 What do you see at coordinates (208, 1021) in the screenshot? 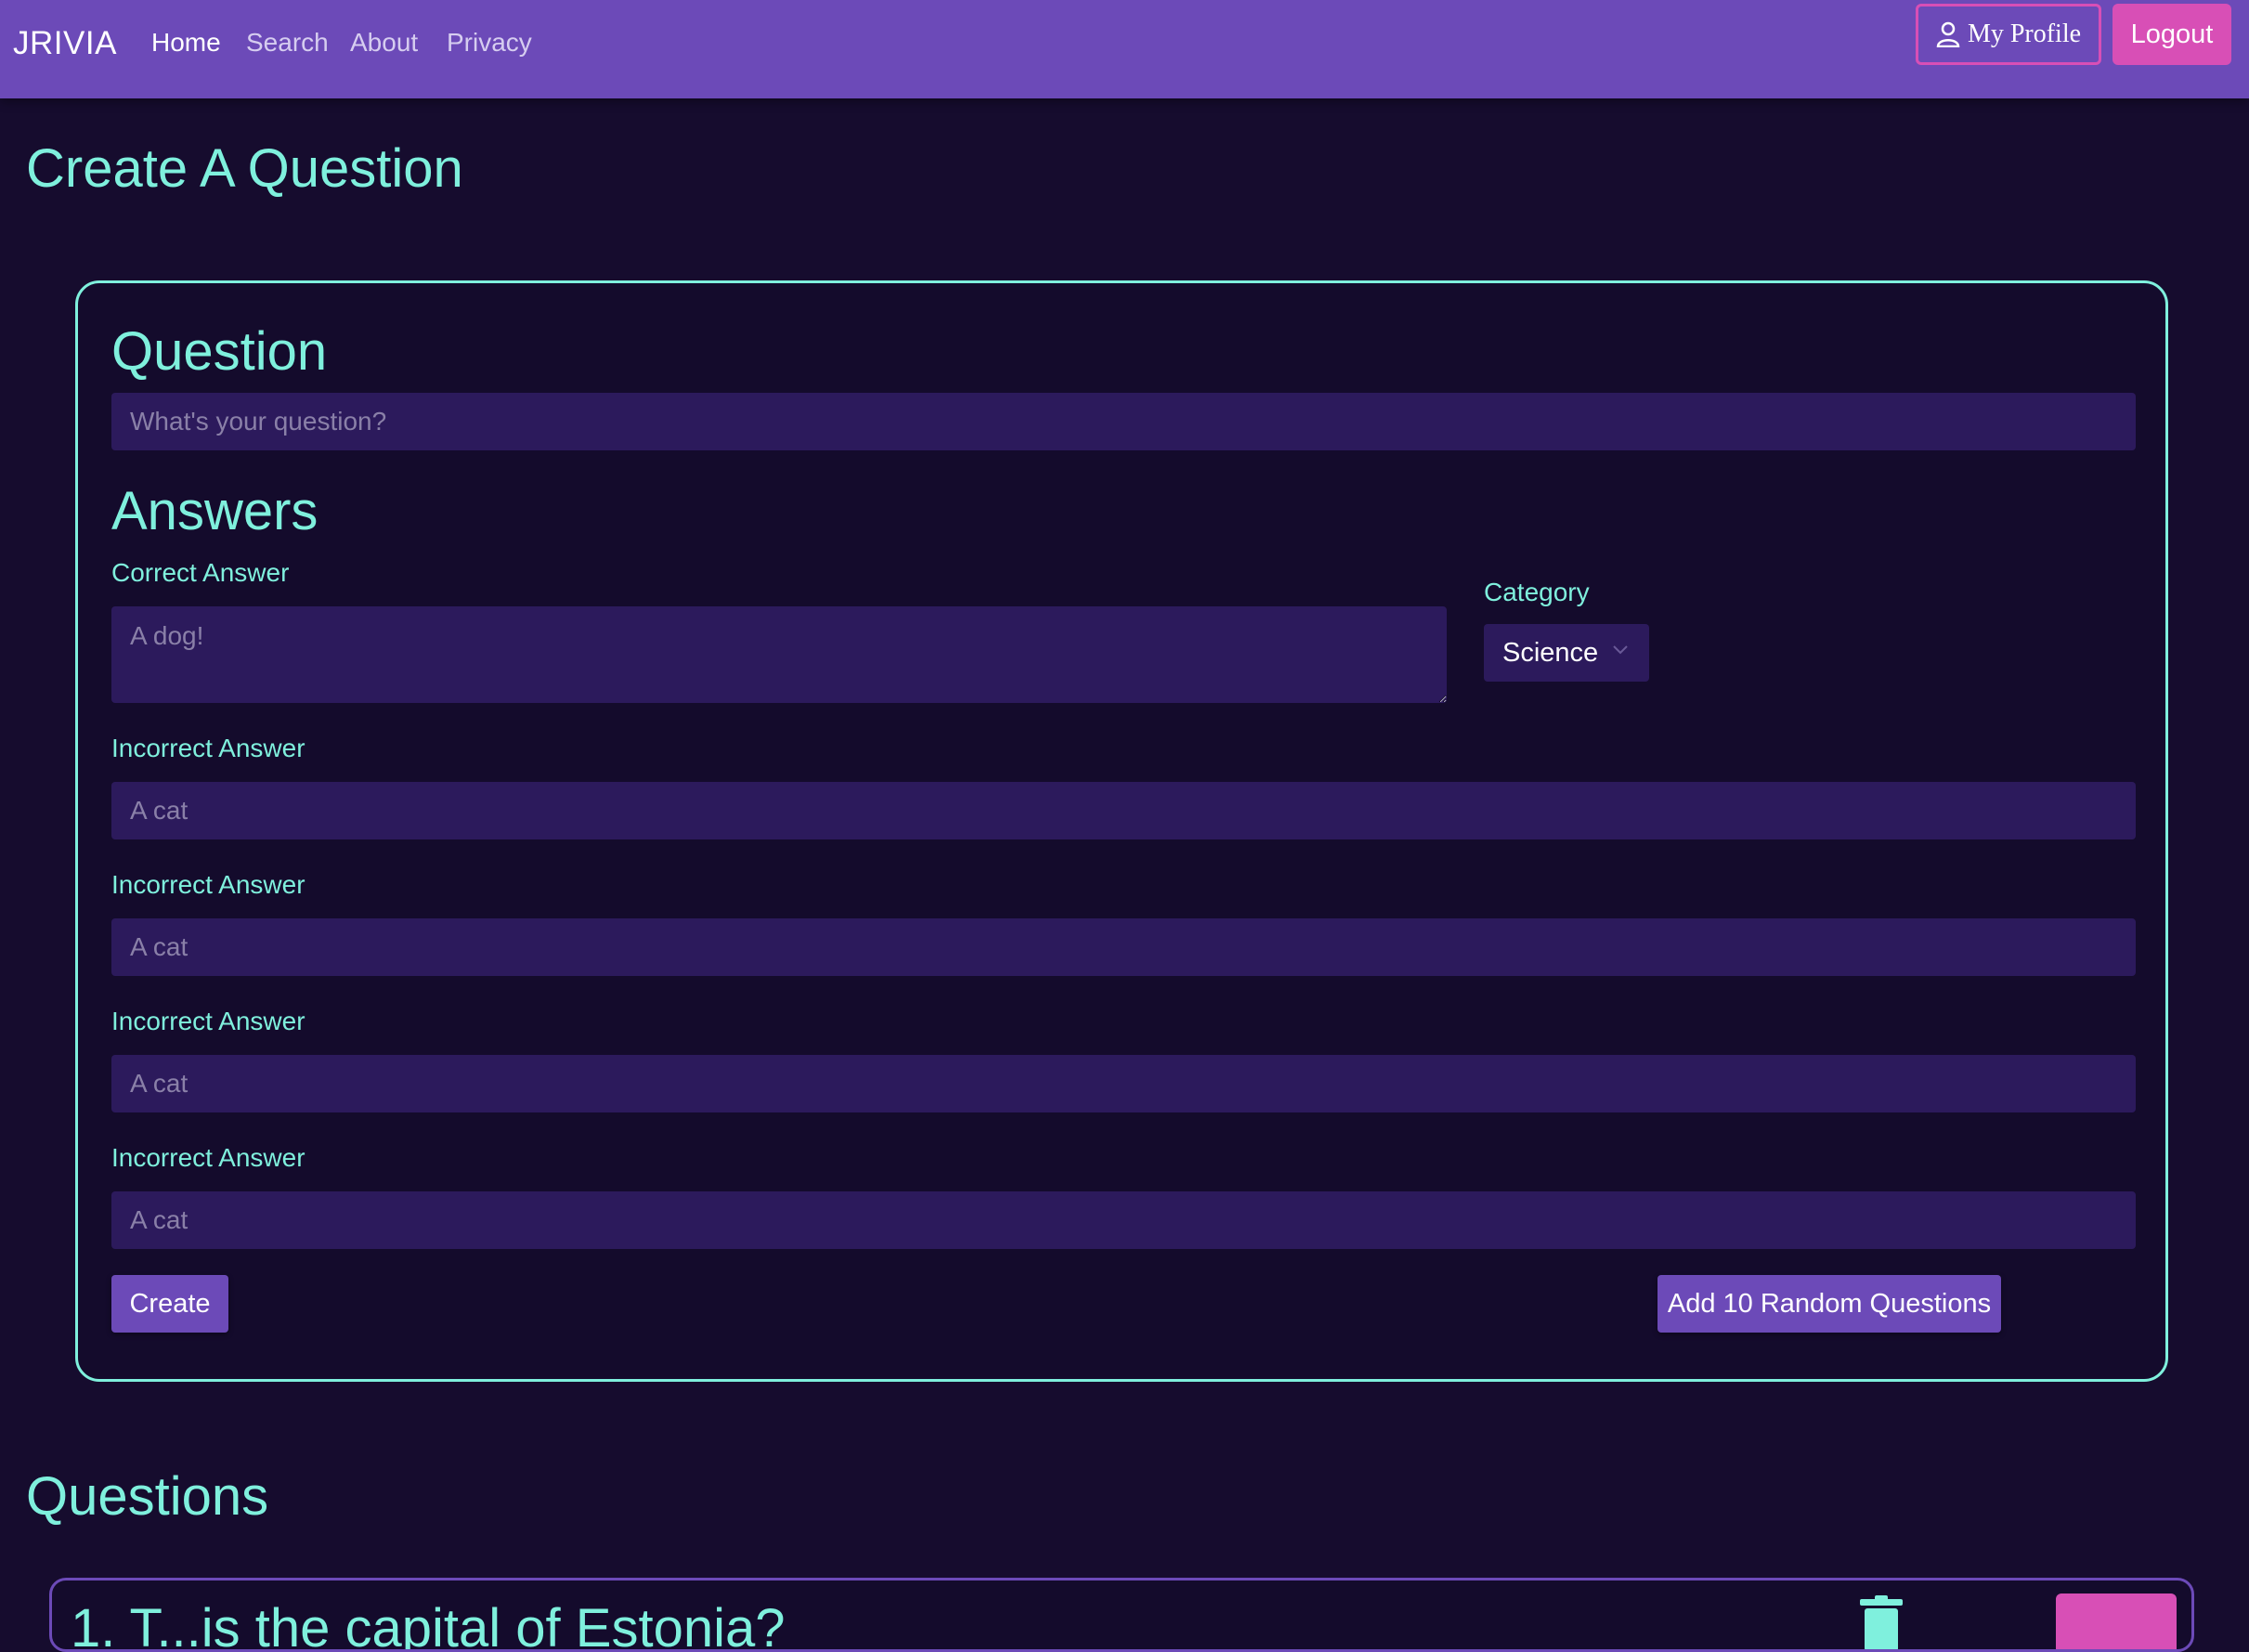
I see `incorrect-answer-label-3: Incorrect Answer` at bounding box center [208, 1021].